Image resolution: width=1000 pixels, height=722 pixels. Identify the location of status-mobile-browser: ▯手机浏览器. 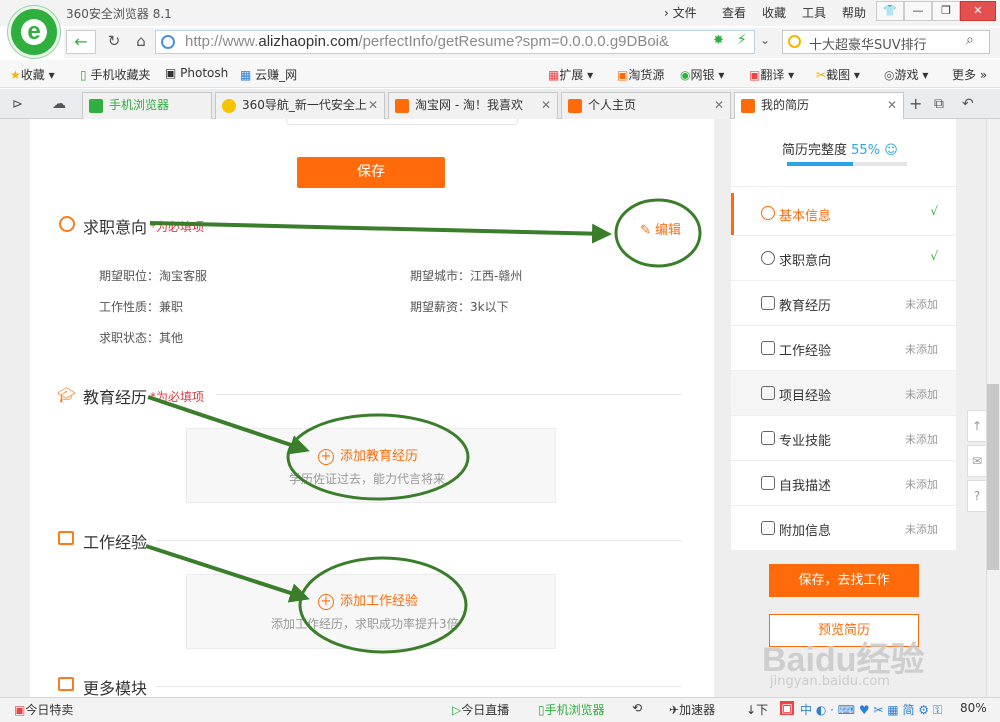
(571, 709).